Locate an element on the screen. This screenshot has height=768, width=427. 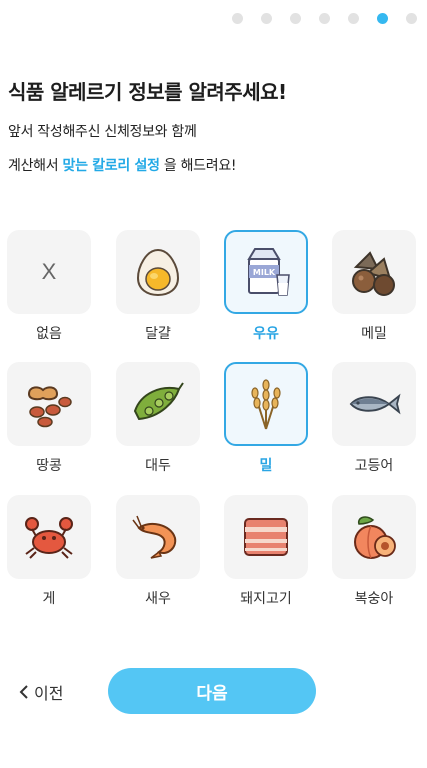
progress-dot-current is located at coordinates (382, 18).